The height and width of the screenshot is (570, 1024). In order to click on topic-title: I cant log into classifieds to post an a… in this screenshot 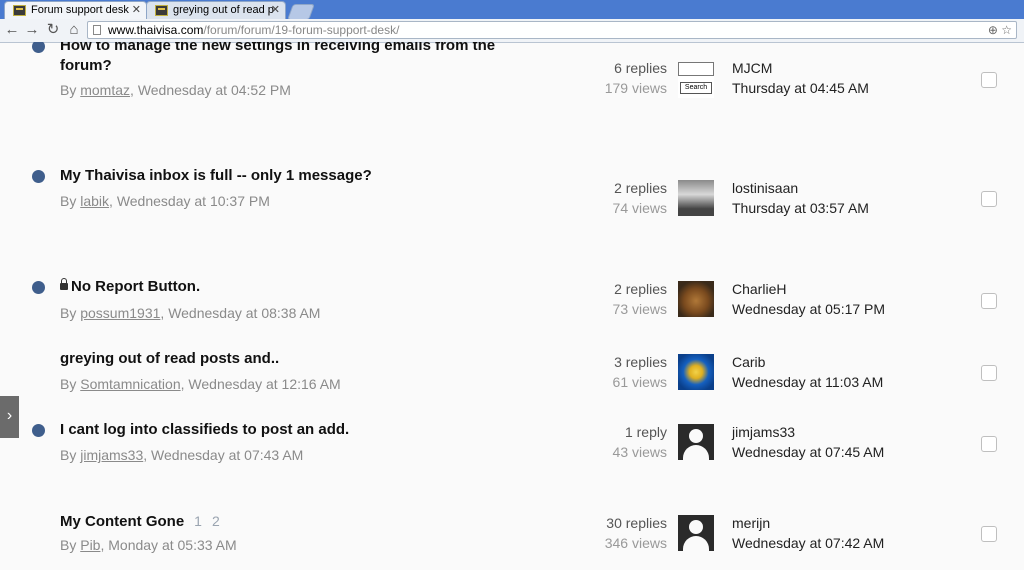, I will do `click(280, 430)`.